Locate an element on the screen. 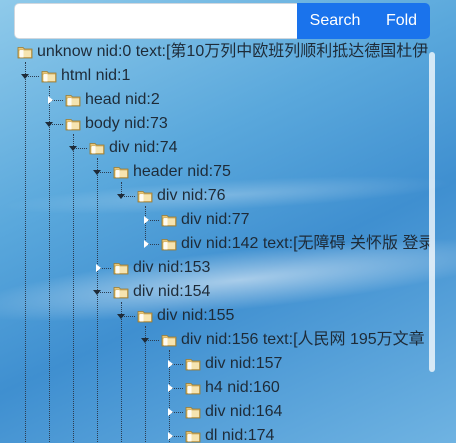  tree-node: h4 nid:160 is located at coordinates (215, 388).